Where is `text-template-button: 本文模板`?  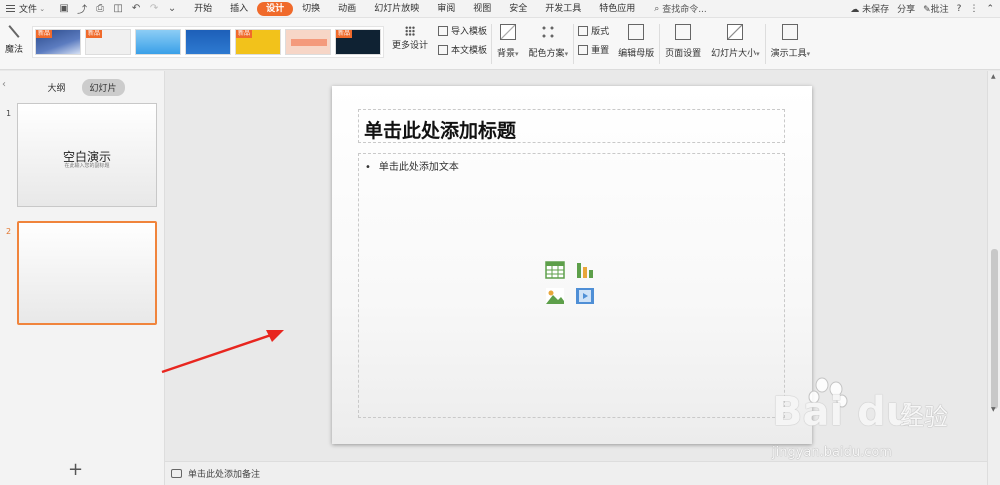
text-template-button: 本文模板 is located at coordinates (462, 49).